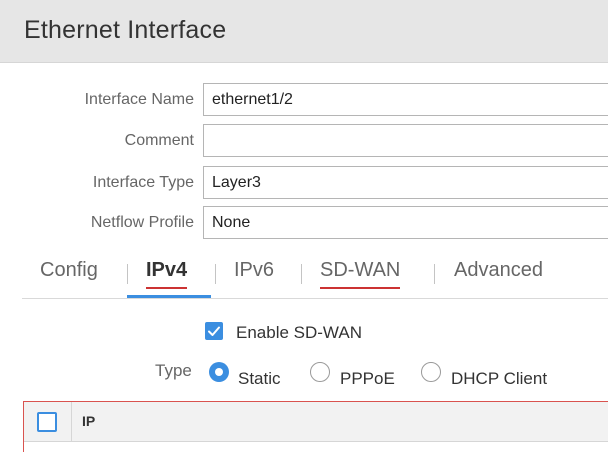 This screenshot has width=608, height=452. Describe the element at coordinates (405, 222) in the screenshot. I see `netflow-profile-select: None` at that location.